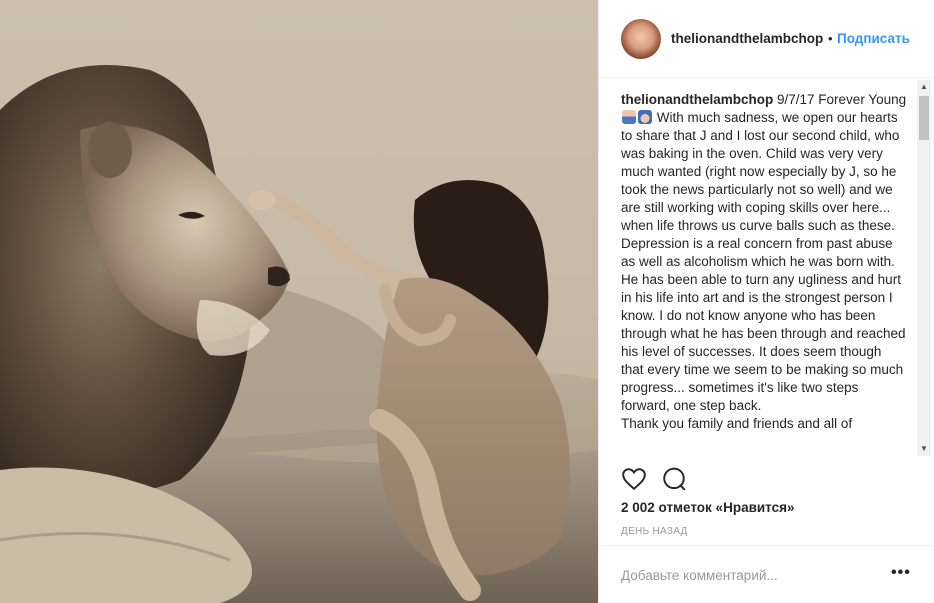 This screenshot has height=603, width=934. Describe the element at coordinates (645, 117) in the screenshot. I see `angel-emoji-icon` at that location.